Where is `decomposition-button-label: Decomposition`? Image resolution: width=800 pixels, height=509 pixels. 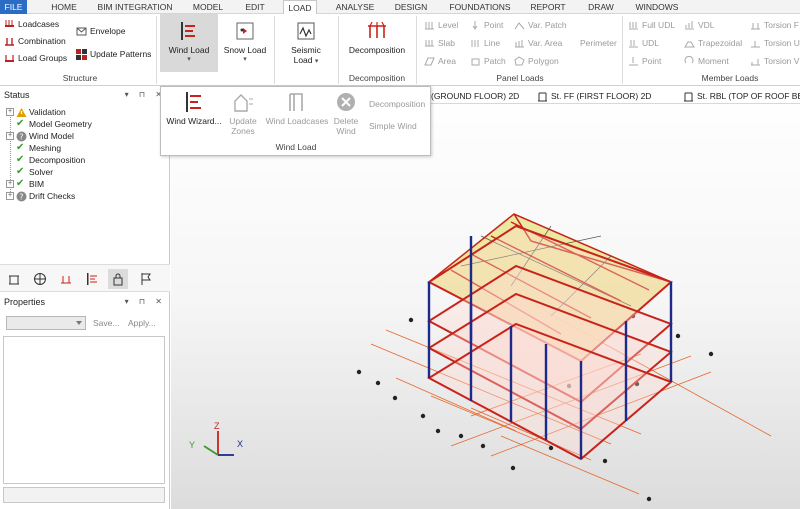
decomposition-button-label: Decomposition is located at coordinates (377, 50).